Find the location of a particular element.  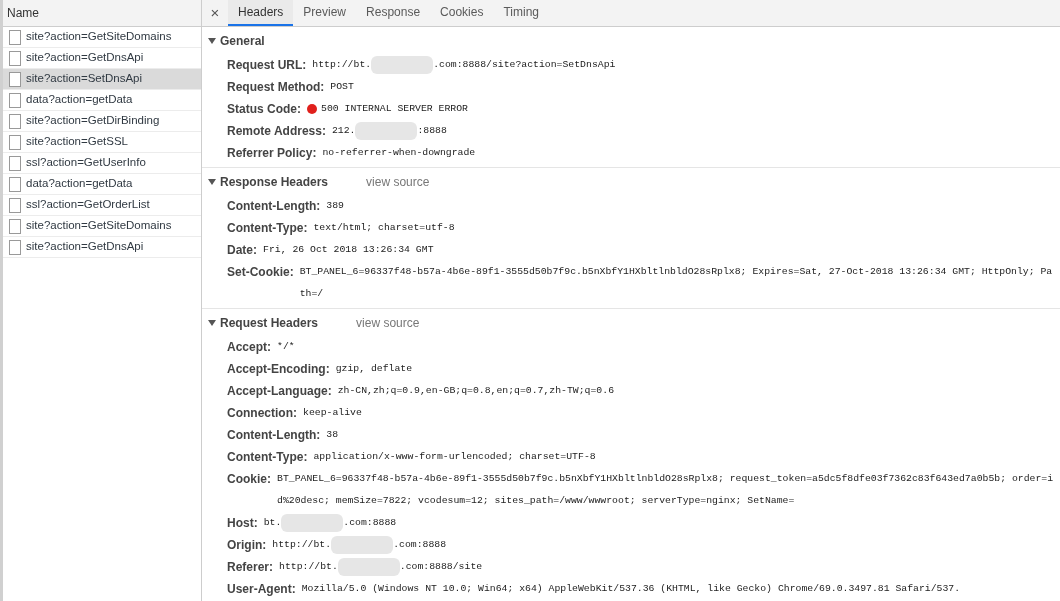

header-name: Request URL: is located at coordinates (267, 65).